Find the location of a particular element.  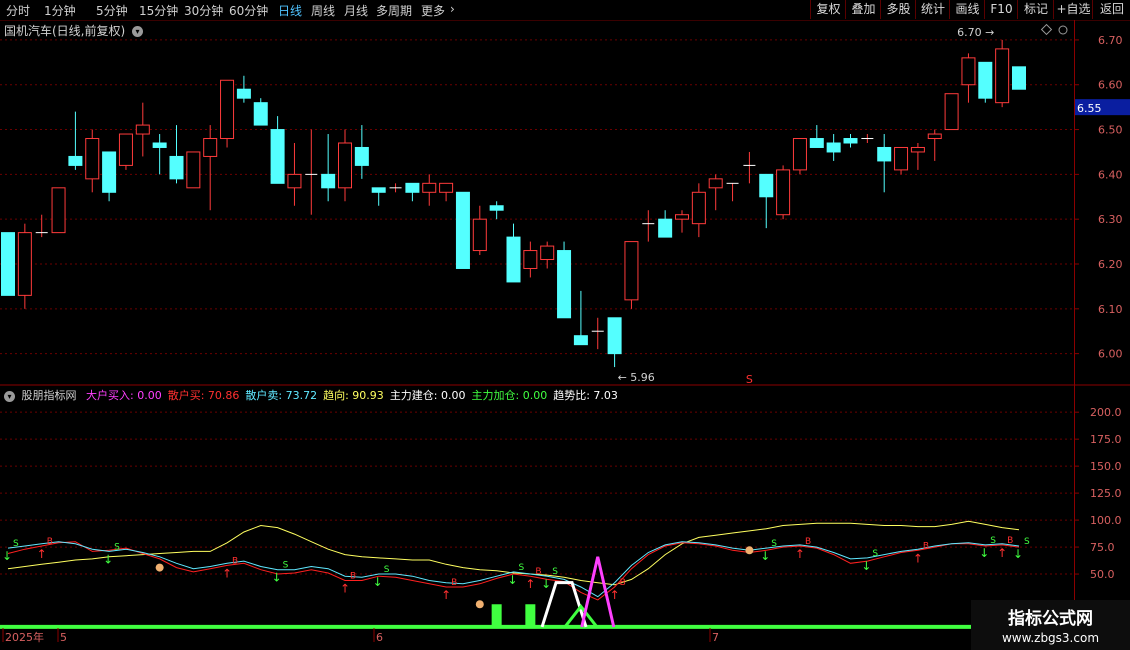

low-price-label: ← 5.96 is located at coordinates (636, 377).